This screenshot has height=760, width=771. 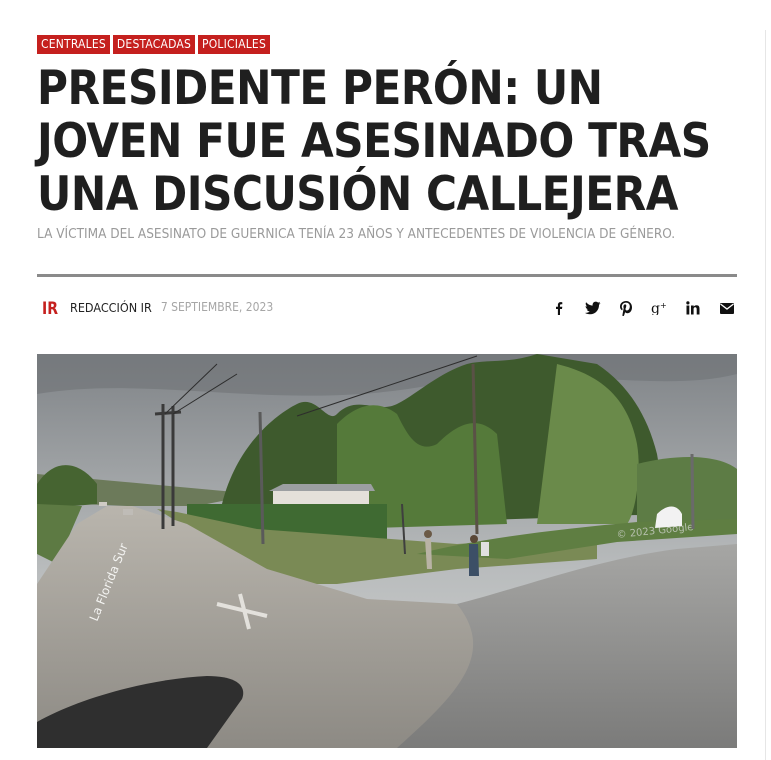 I want to click on author-link: REDACCIÓN IR, so click(x=111, y=307).